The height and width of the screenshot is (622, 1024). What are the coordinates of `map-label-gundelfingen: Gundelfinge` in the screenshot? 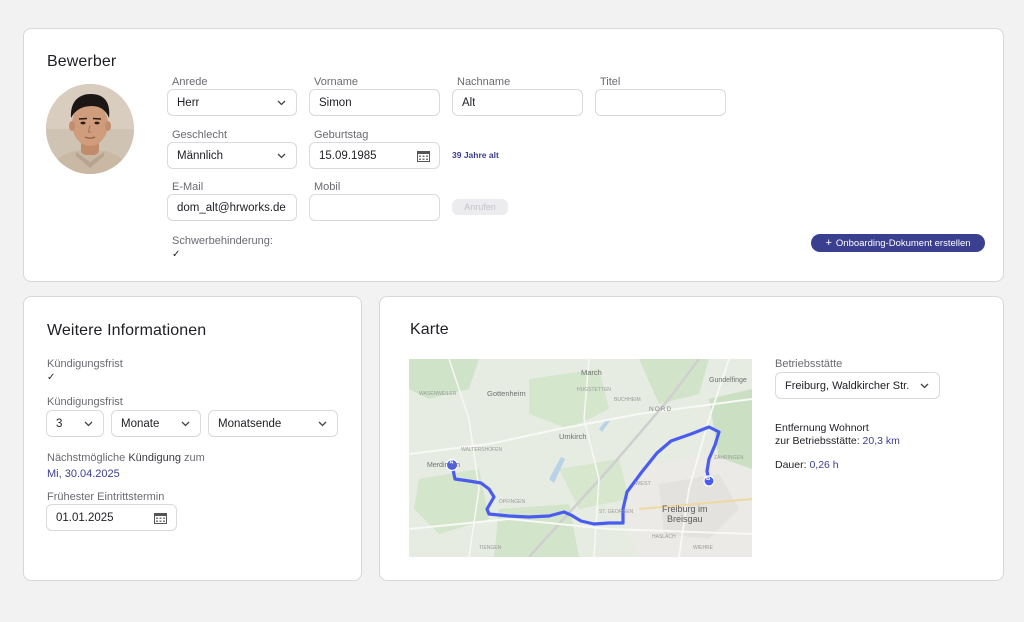 It's located at (728, 380).